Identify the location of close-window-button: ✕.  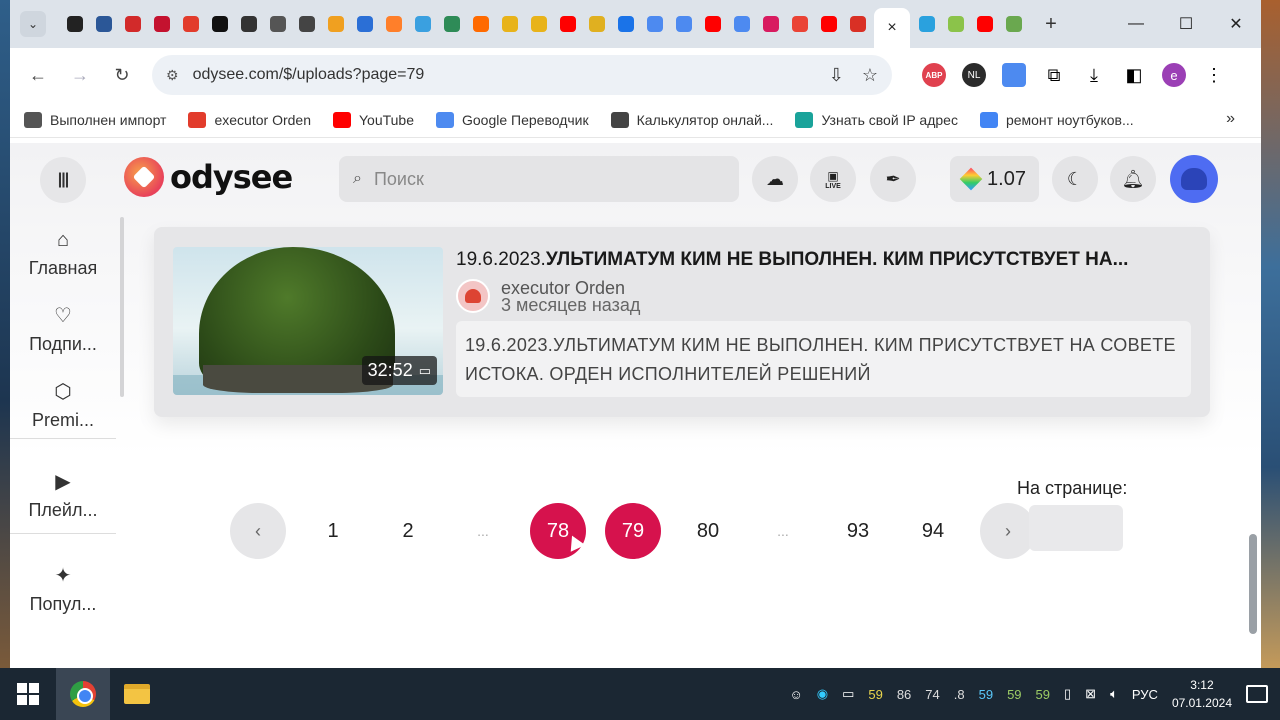
(1236, 24).